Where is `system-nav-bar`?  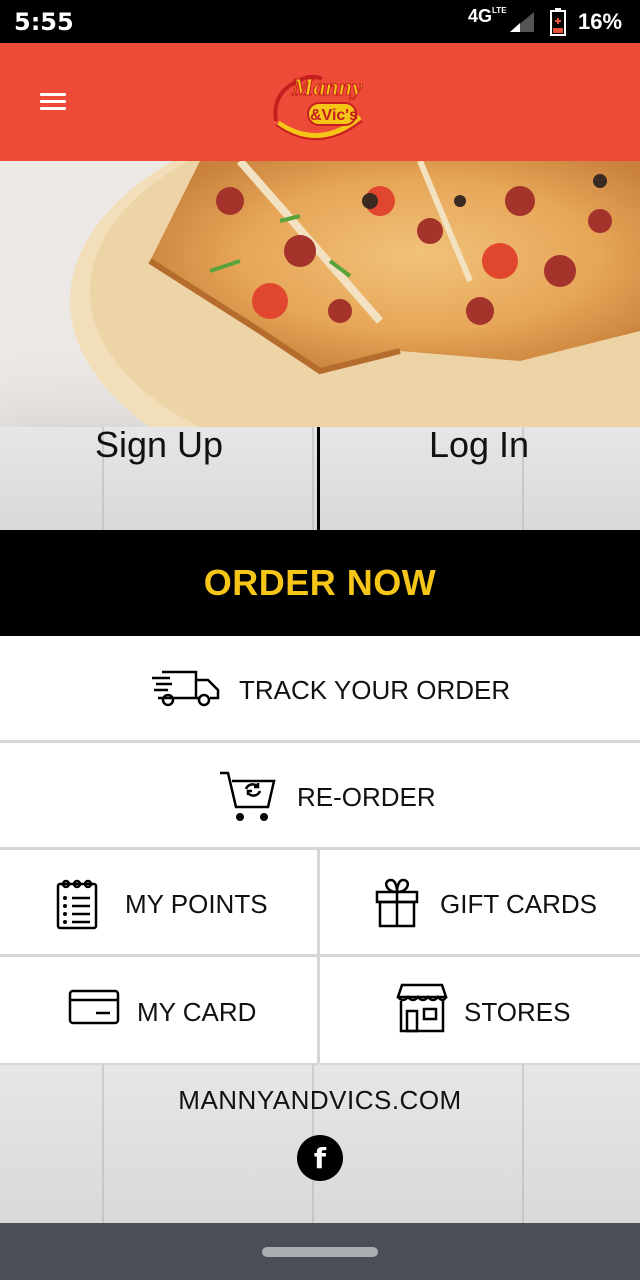
system-nav-bar is located at coordinates (320, 1251).